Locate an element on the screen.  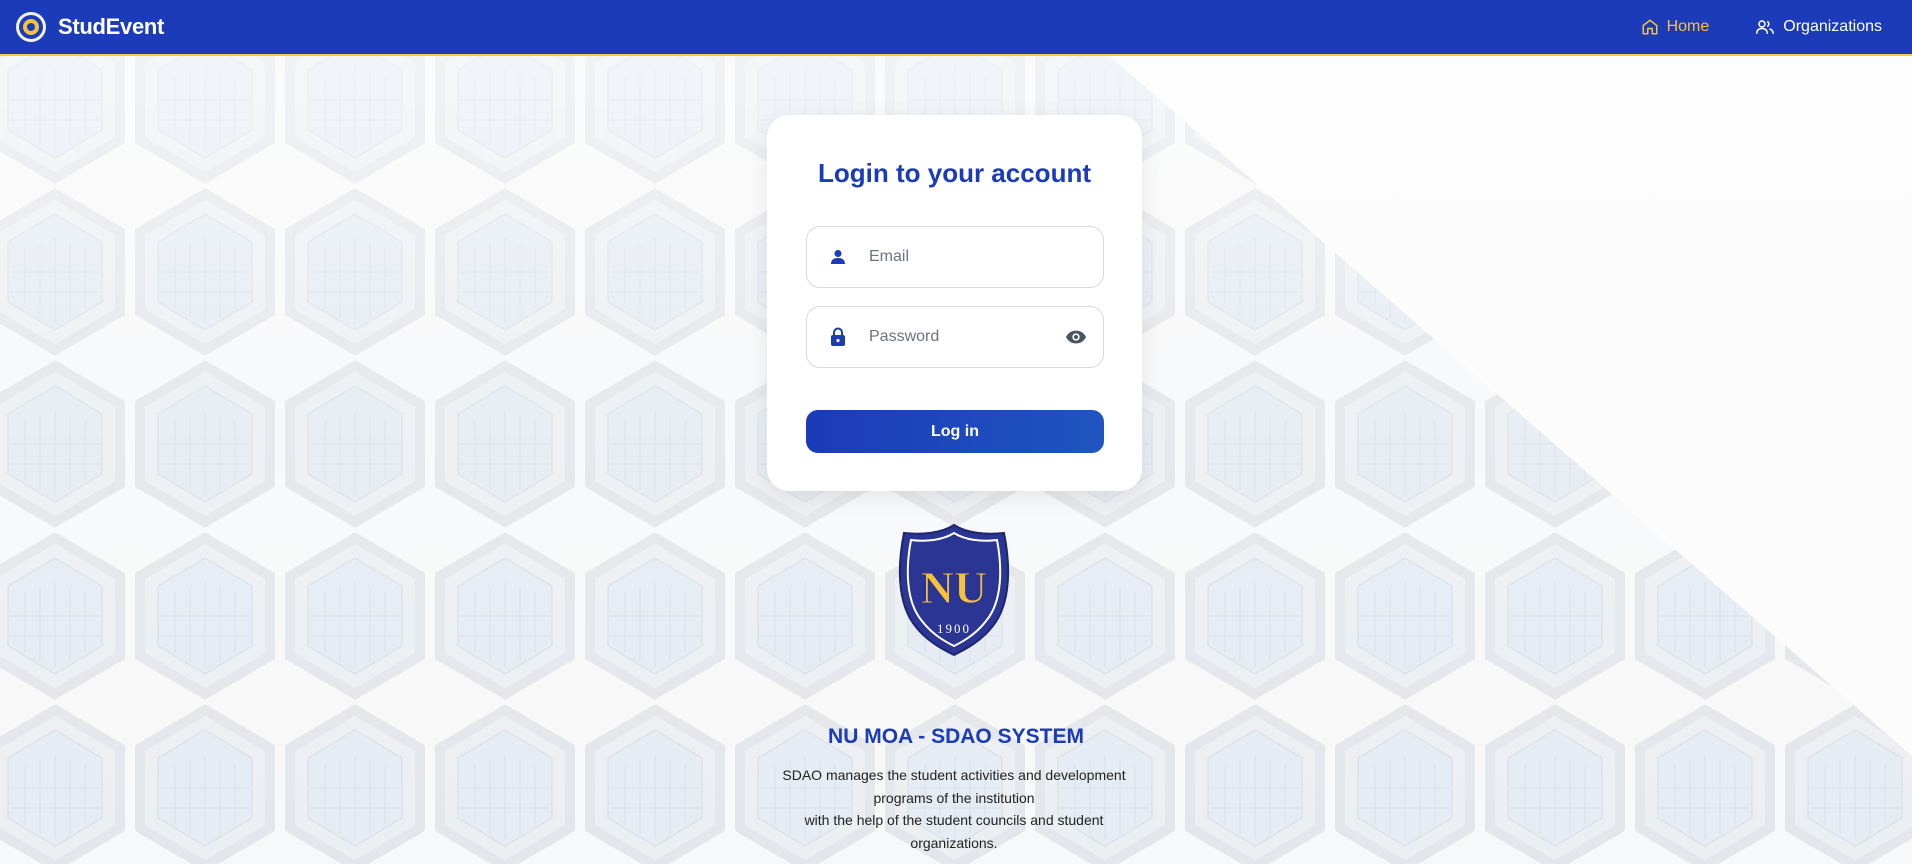
home-icon is located at coordinates (1650, 27).